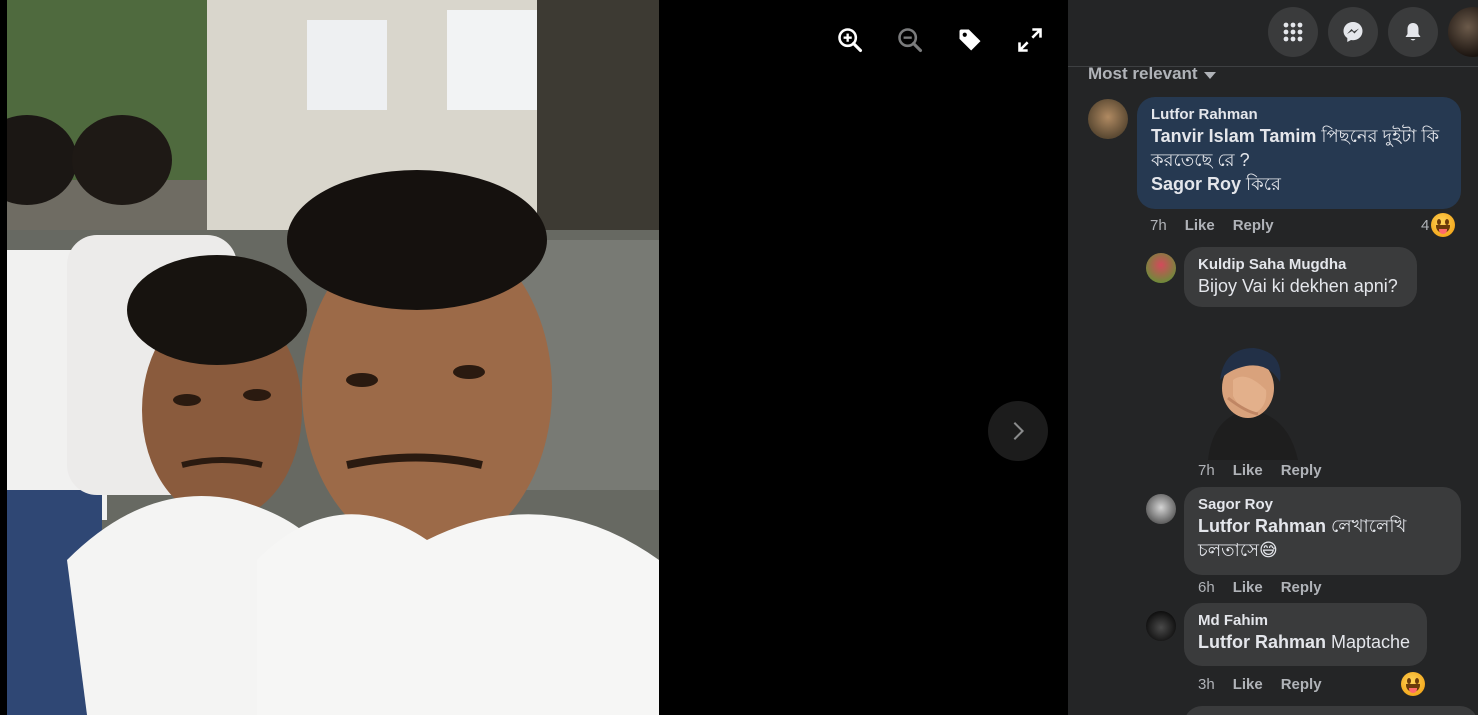  I want to click on comment-text-segment: Maptache, so click(1368, 642).